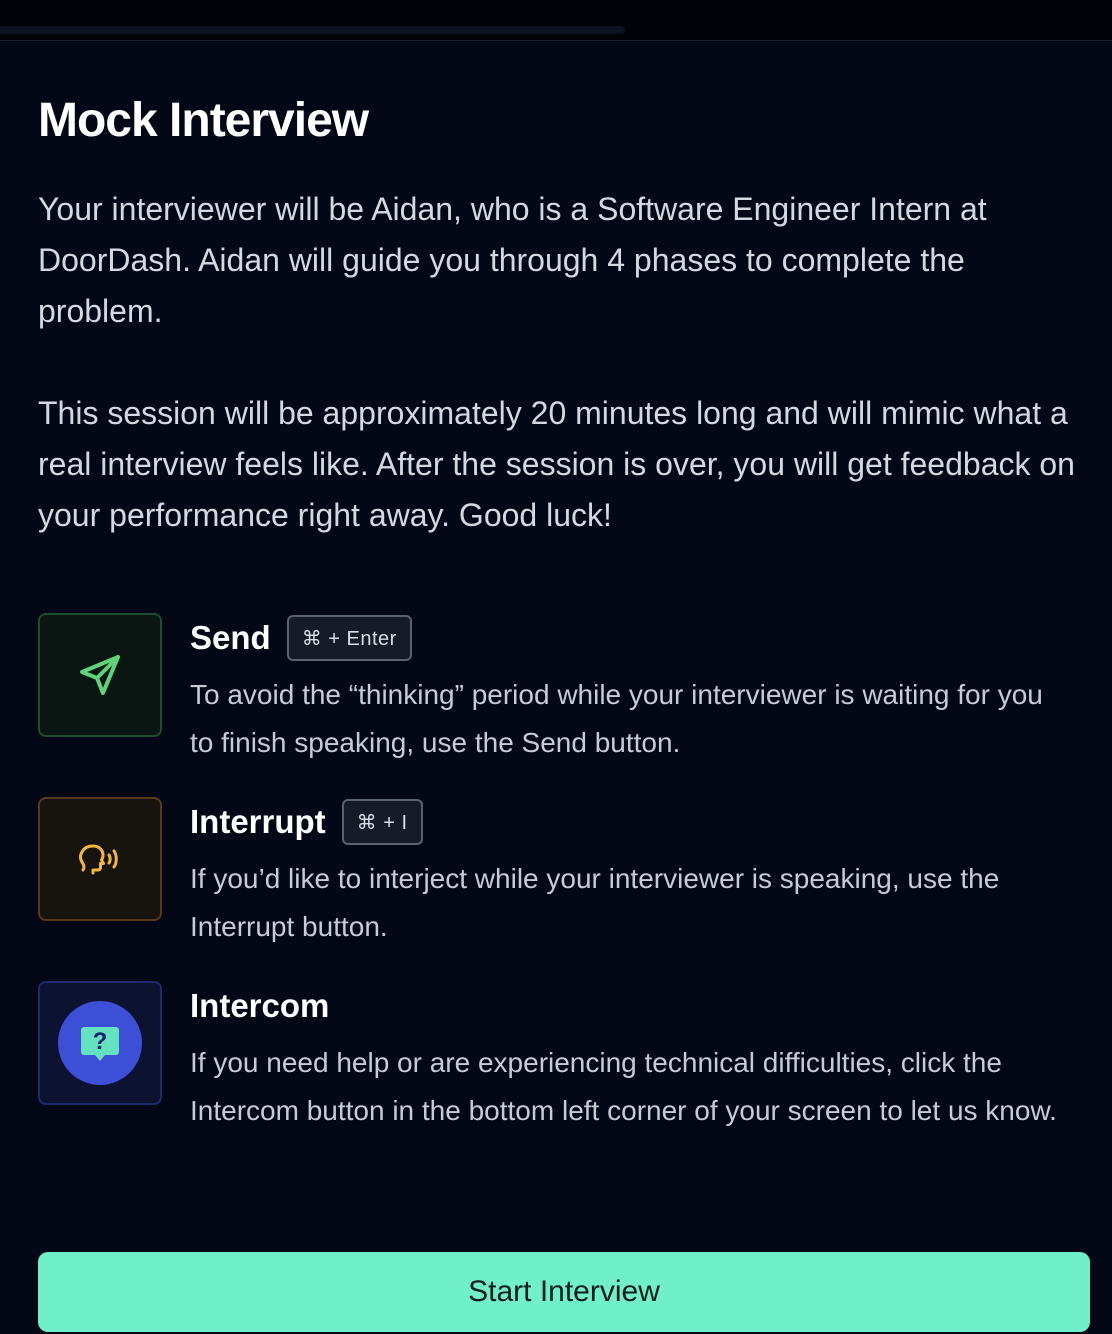 Image resolution: width=1112 pixels, height=1334 pixels. Describe the element at coordinates (258, 821) in the screenshot. I see `feature-title: Interrupt` at that location.